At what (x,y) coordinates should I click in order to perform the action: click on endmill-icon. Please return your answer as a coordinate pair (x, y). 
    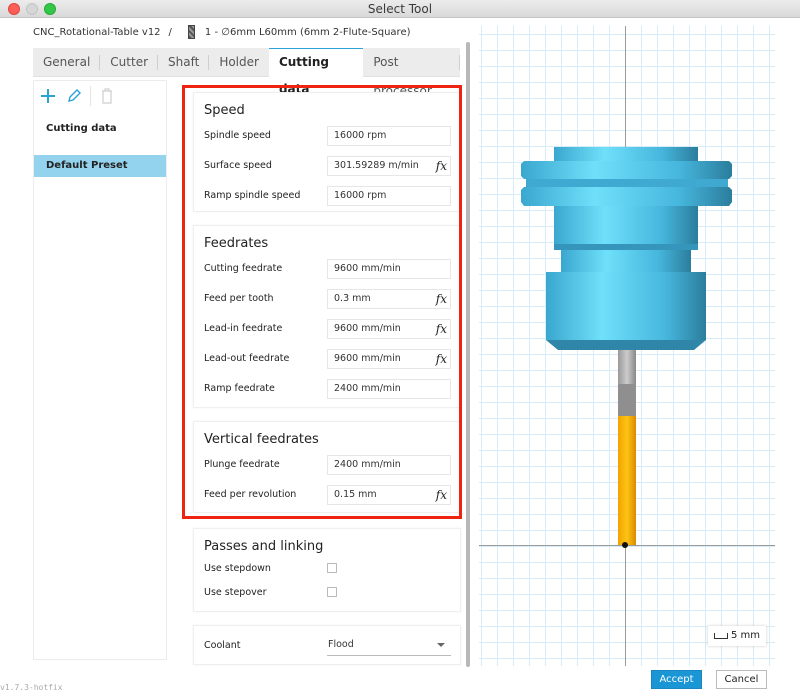
    Looking at the image, I should click on (191, 32).